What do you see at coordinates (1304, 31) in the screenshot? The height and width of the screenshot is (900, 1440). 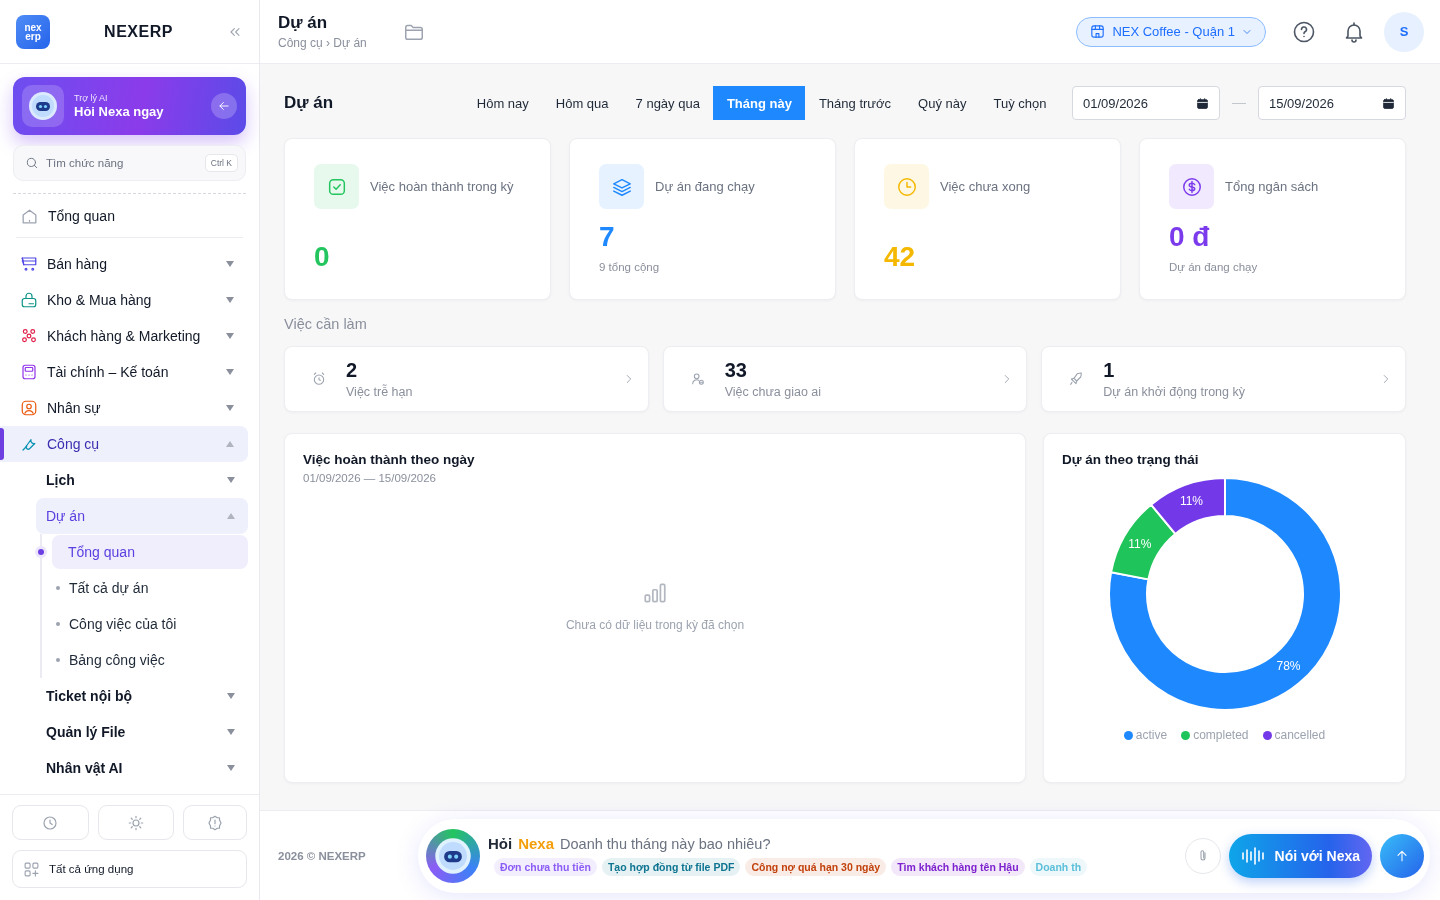 I see `help-icon` at bounding box center [1304, 31].